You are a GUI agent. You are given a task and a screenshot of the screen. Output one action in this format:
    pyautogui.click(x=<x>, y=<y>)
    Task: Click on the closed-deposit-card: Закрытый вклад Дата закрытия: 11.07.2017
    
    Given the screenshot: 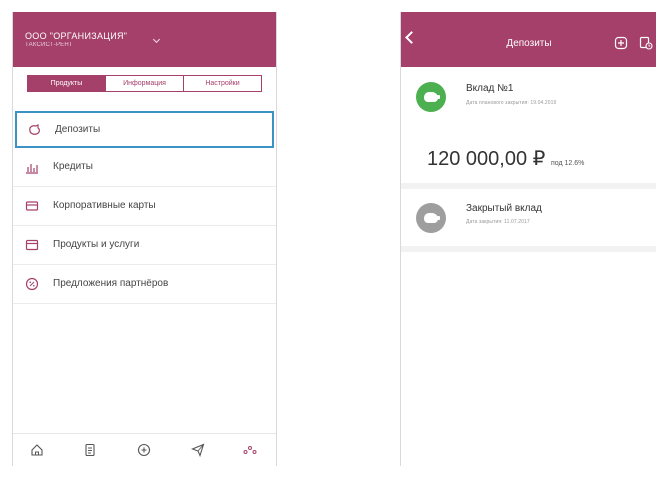 What is the action you would take?
    pyautogui.click(x=528, y=221)
    